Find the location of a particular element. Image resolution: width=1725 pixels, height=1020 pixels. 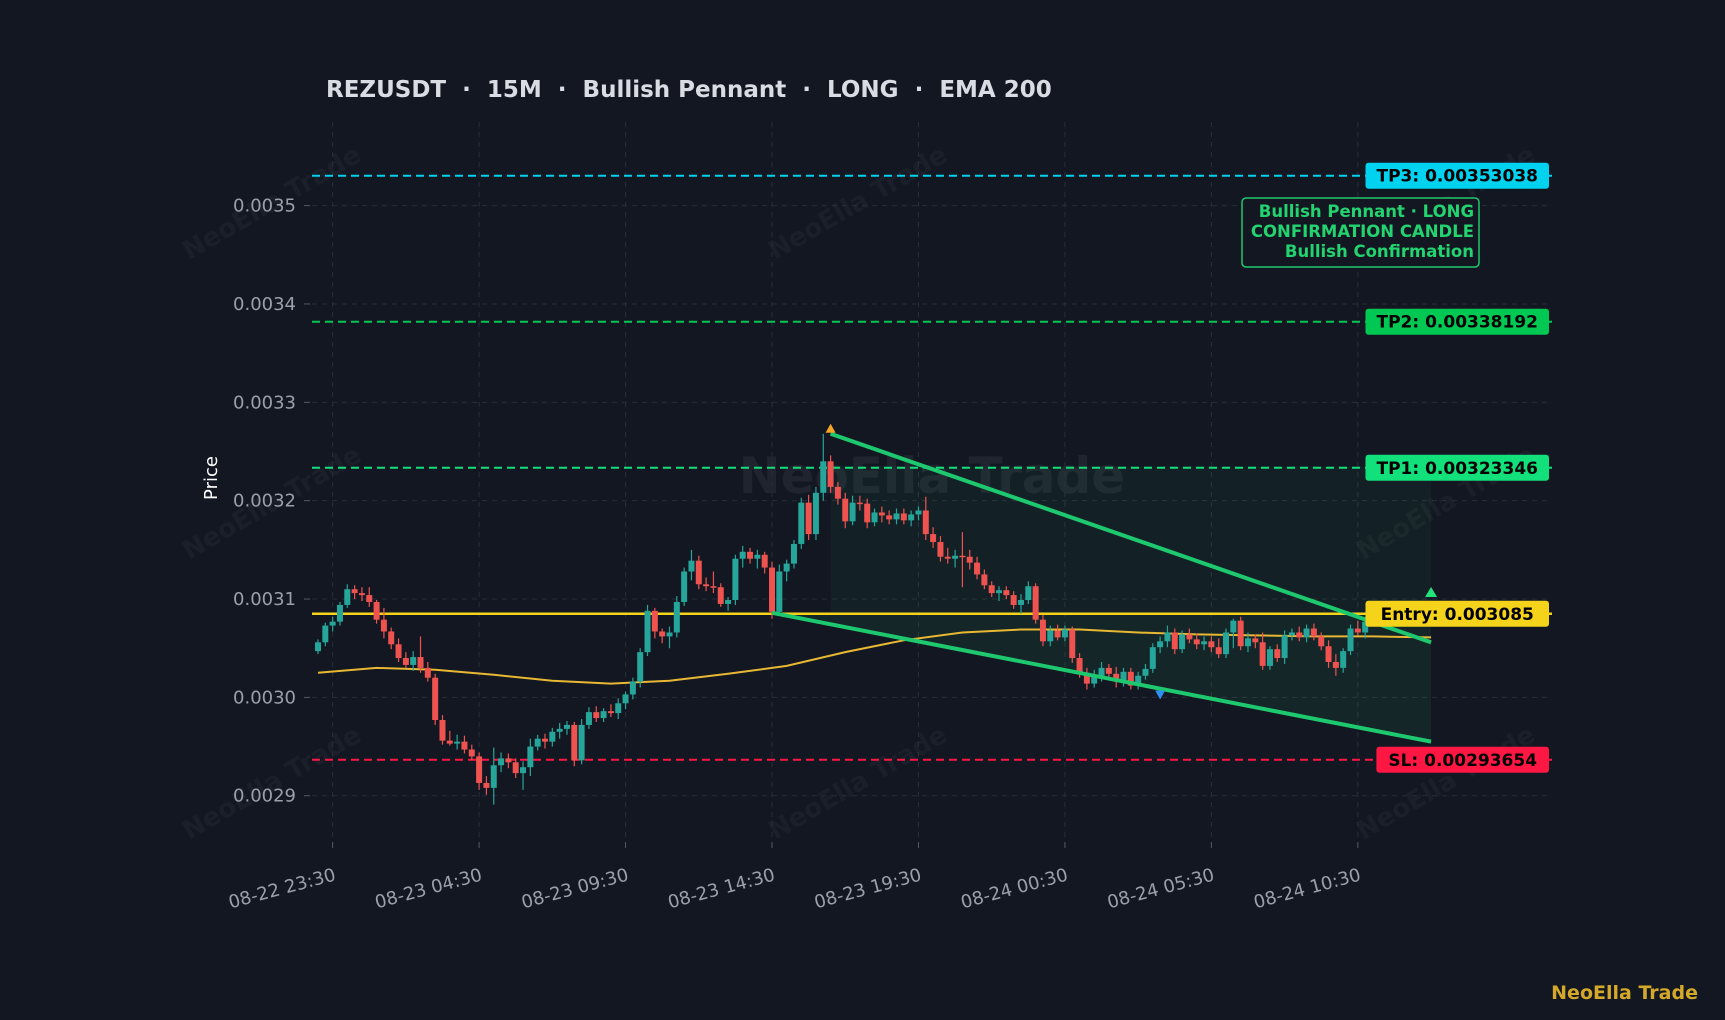

y-tick-label: 0.0034 is located at coordinates (264, 304).